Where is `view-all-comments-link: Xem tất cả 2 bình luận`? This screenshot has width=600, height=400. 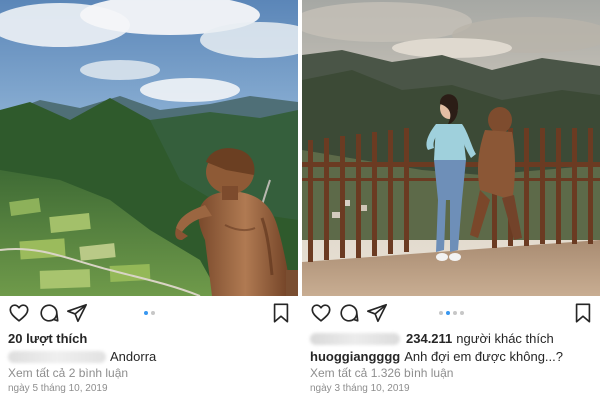
view-all-comments-link: Xem tất cả 2 bình luận is located at coordinates (68, 373).